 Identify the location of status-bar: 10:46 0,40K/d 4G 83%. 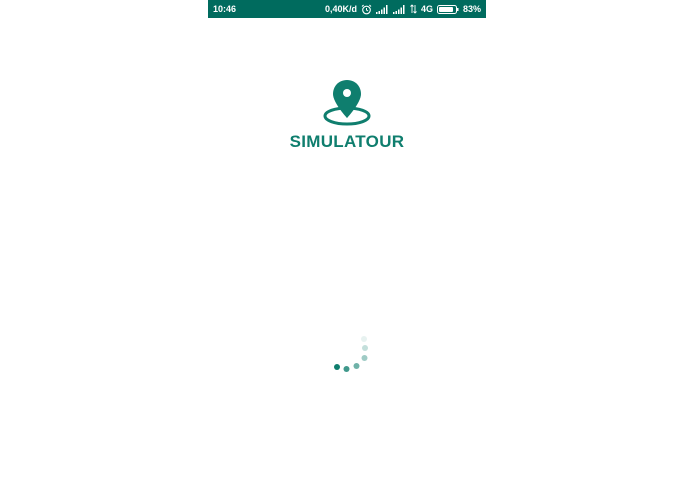
(347, 9).